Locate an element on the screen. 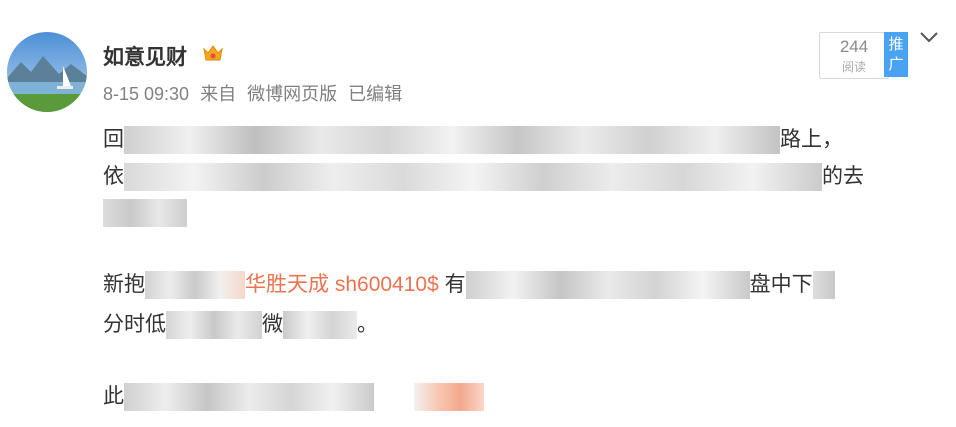  text-fragment: 回 is located at coordinates (113, 139).